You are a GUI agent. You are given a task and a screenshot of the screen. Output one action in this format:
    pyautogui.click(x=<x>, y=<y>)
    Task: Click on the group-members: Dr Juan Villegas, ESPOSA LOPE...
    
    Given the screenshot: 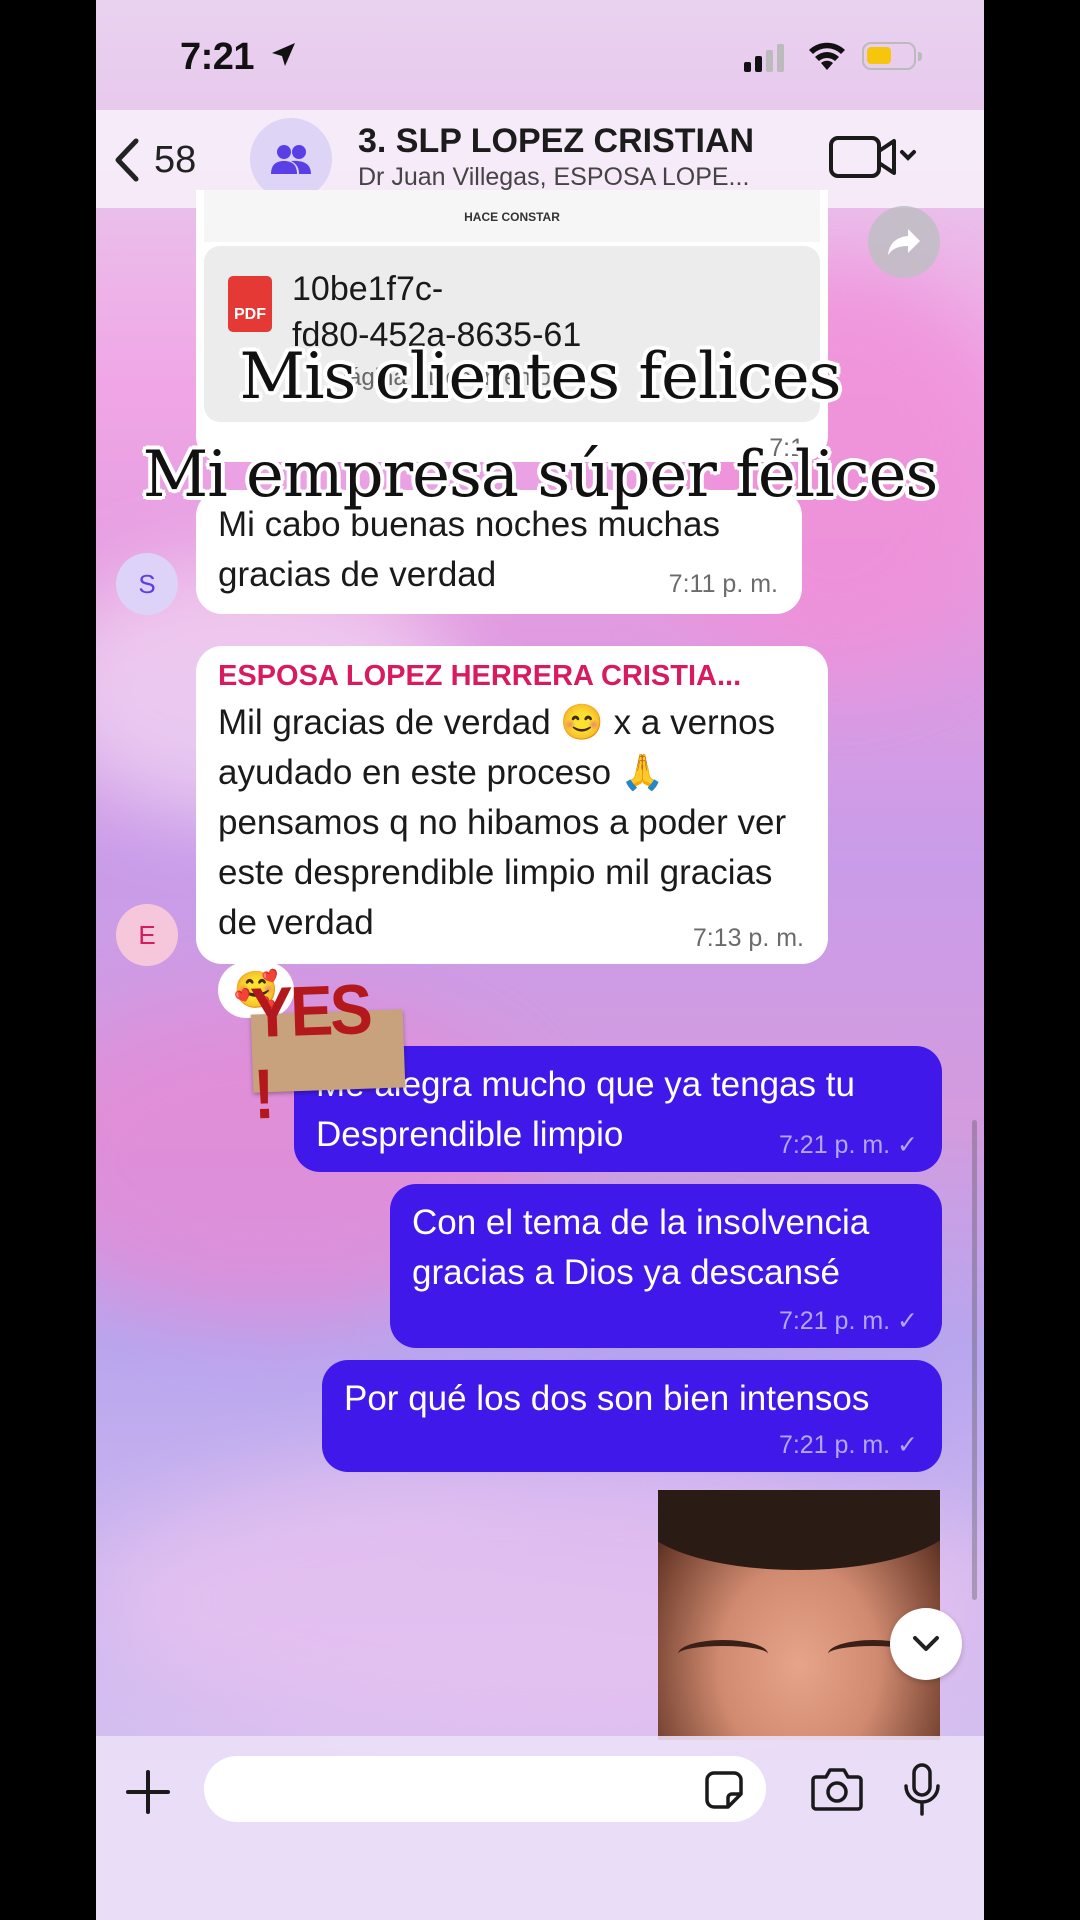 What is the action you would take?
    pyautogui.click(x=553, y=177)
    